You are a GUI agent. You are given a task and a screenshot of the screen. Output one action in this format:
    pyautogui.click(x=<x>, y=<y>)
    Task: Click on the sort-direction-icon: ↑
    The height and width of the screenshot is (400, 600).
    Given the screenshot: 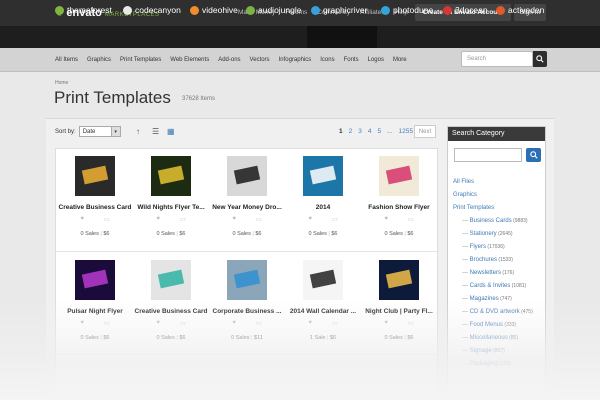 What is the action you would take?
    pyautogui.click(x=138, y=131)
    